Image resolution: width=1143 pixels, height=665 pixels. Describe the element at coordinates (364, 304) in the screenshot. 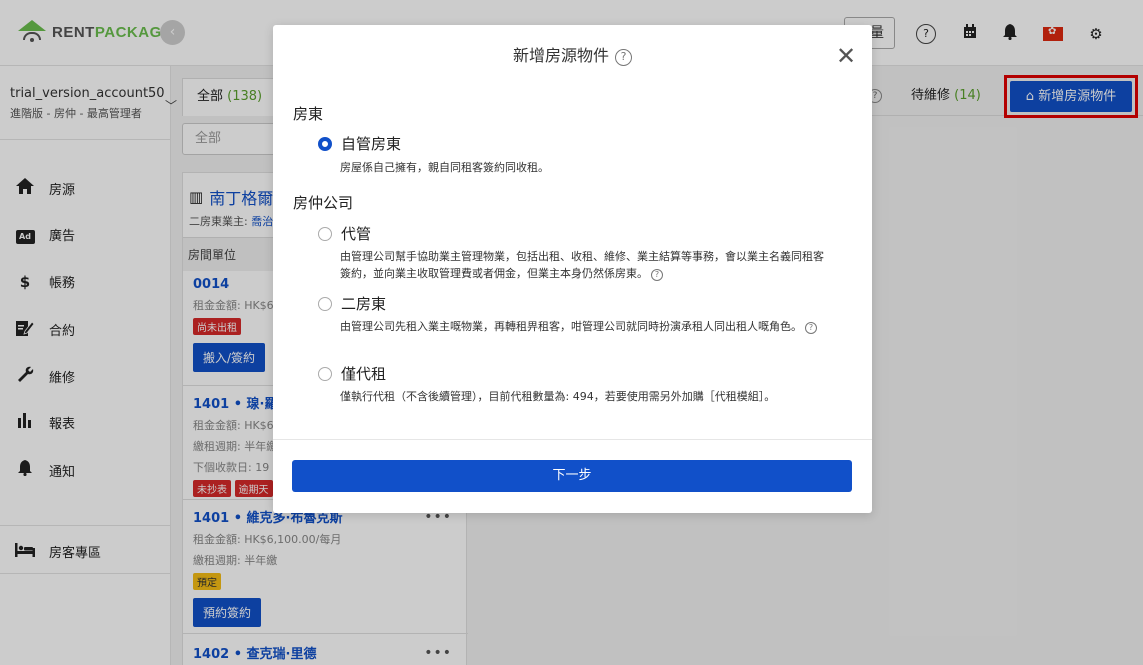

I see `option-label: 二房東` at that location.